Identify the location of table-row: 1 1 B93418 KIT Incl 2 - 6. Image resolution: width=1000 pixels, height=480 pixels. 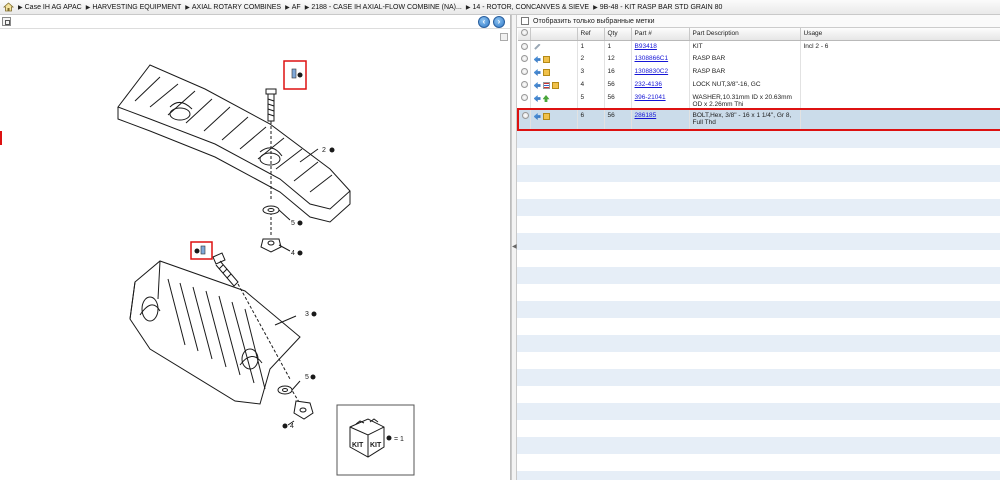
(759, 46).